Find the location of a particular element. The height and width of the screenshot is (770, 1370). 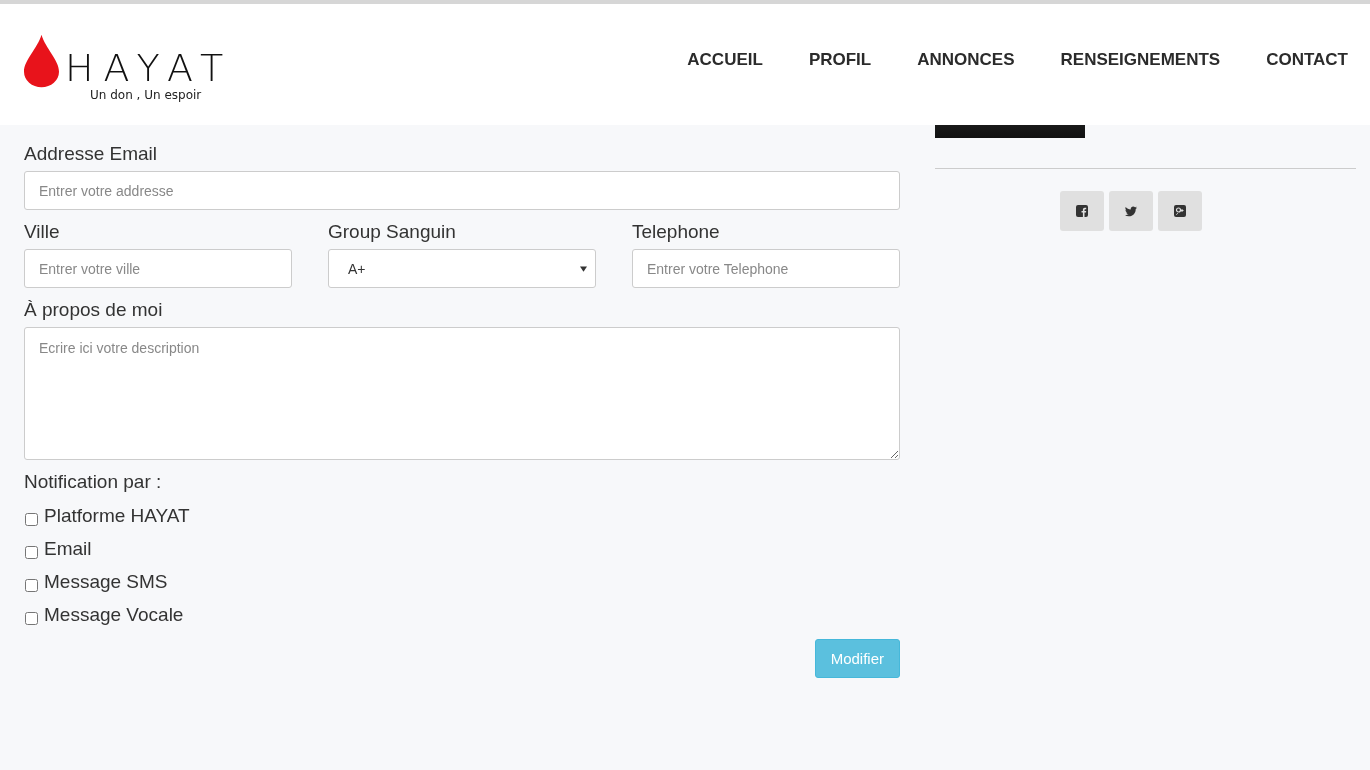

facebook-icon is located at coordinates (1081, 211).